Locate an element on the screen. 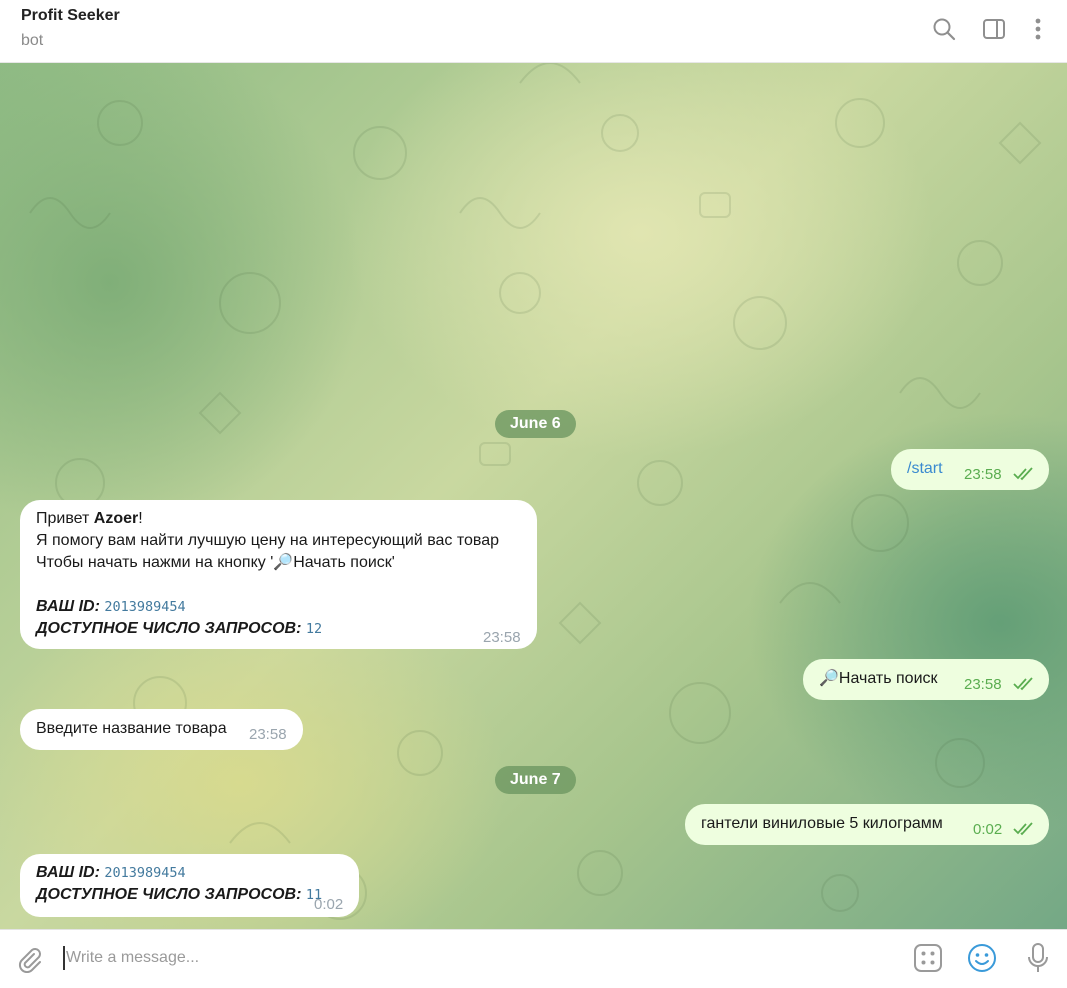 The height and width of the screenshot is (988, 1067). chat-title: Profit Seeker is located at coordinates (70, 16).